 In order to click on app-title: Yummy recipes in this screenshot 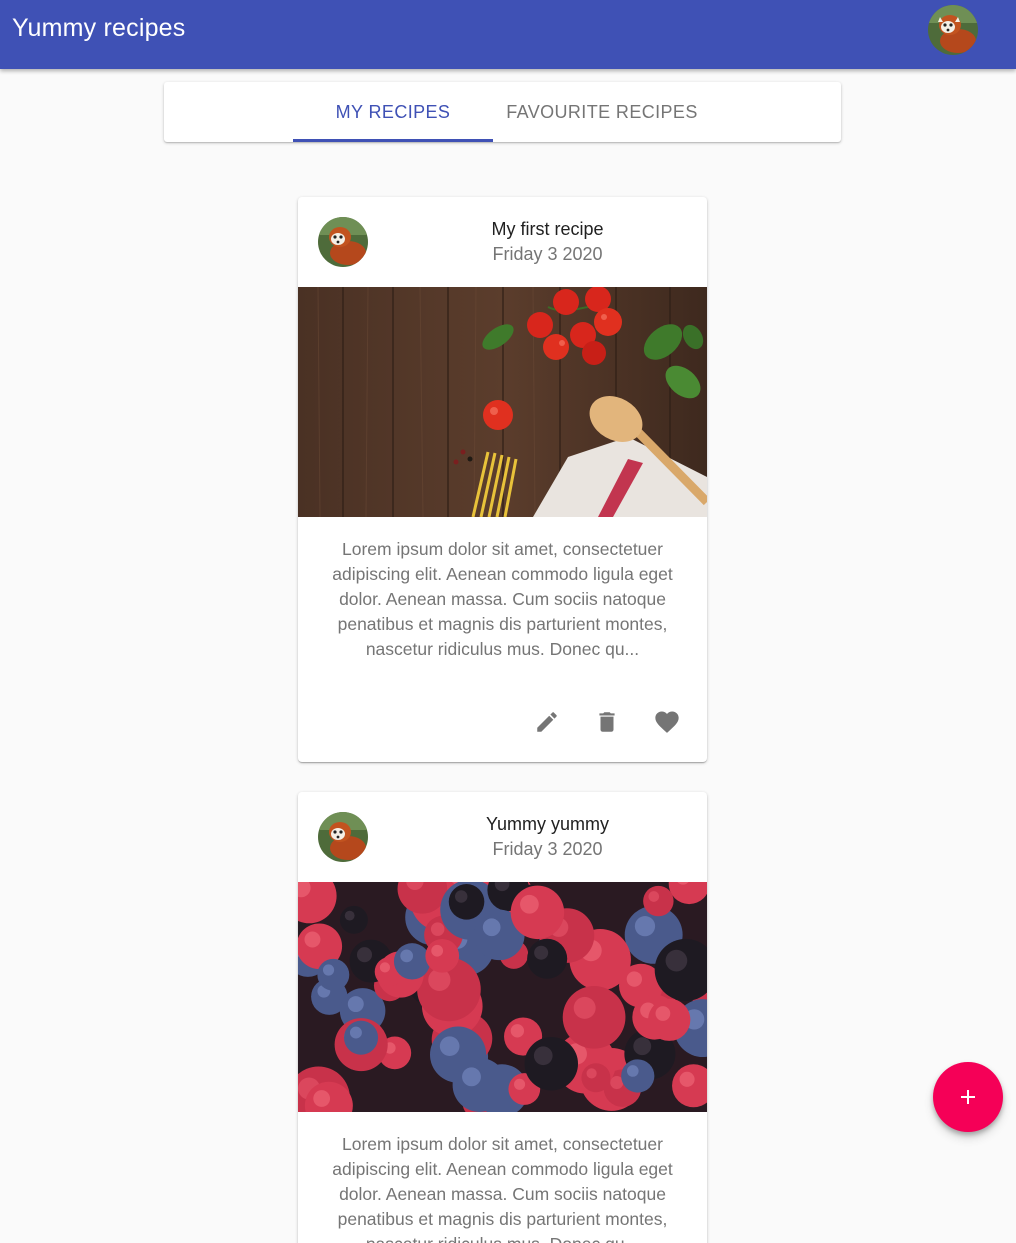, I will do `click(99, 28)`.